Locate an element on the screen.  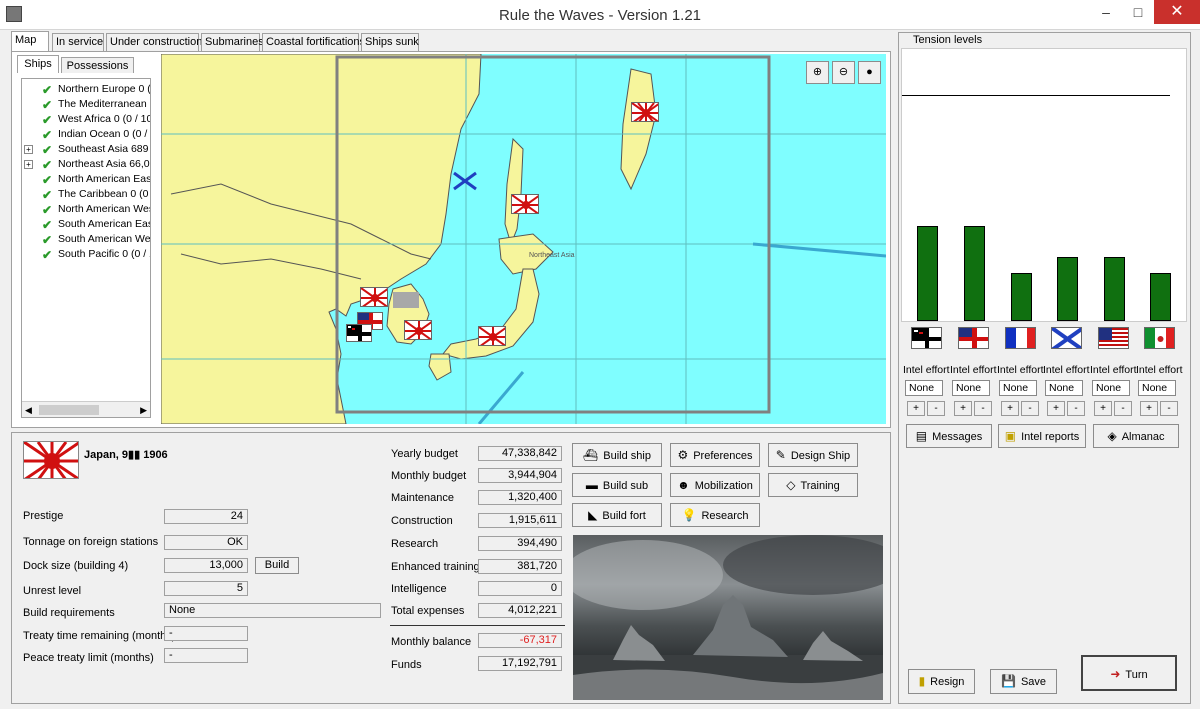
messages-button: ▤ Messages is located at coordinates (949, 436).